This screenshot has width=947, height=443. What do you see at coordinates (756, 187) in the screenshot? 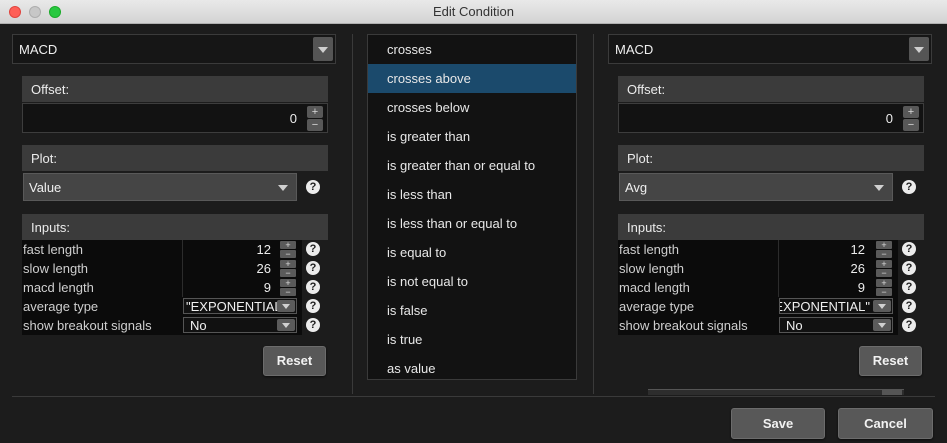
I see `right-plot-select: Avg` at bounding box center [756, 187].